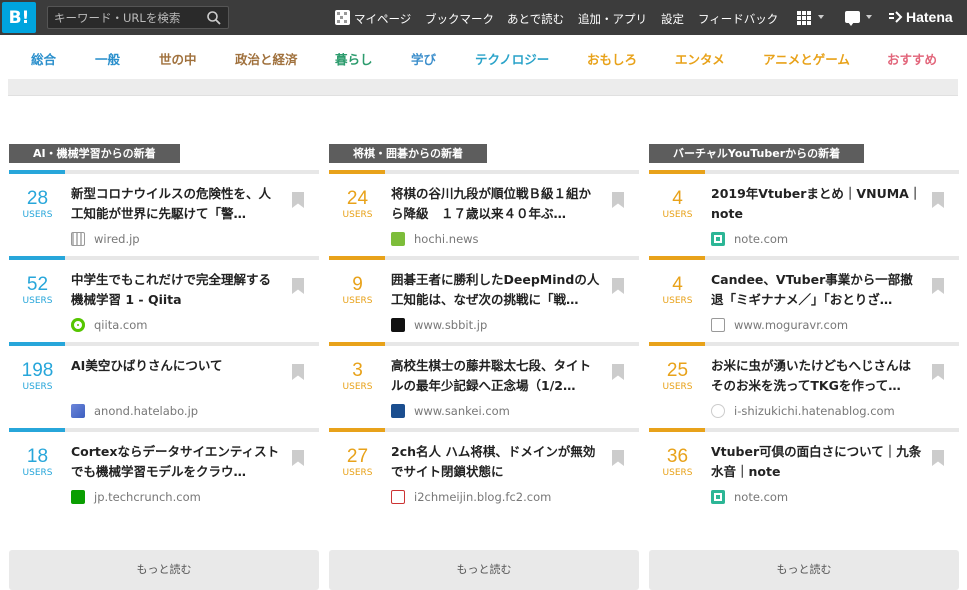 Image resolution: width=967 pixels, height=590 pixels. What do you see at coordinates (164, 344) in the screenshot?
I see `entry-divider` at bounding box center [164, 344].